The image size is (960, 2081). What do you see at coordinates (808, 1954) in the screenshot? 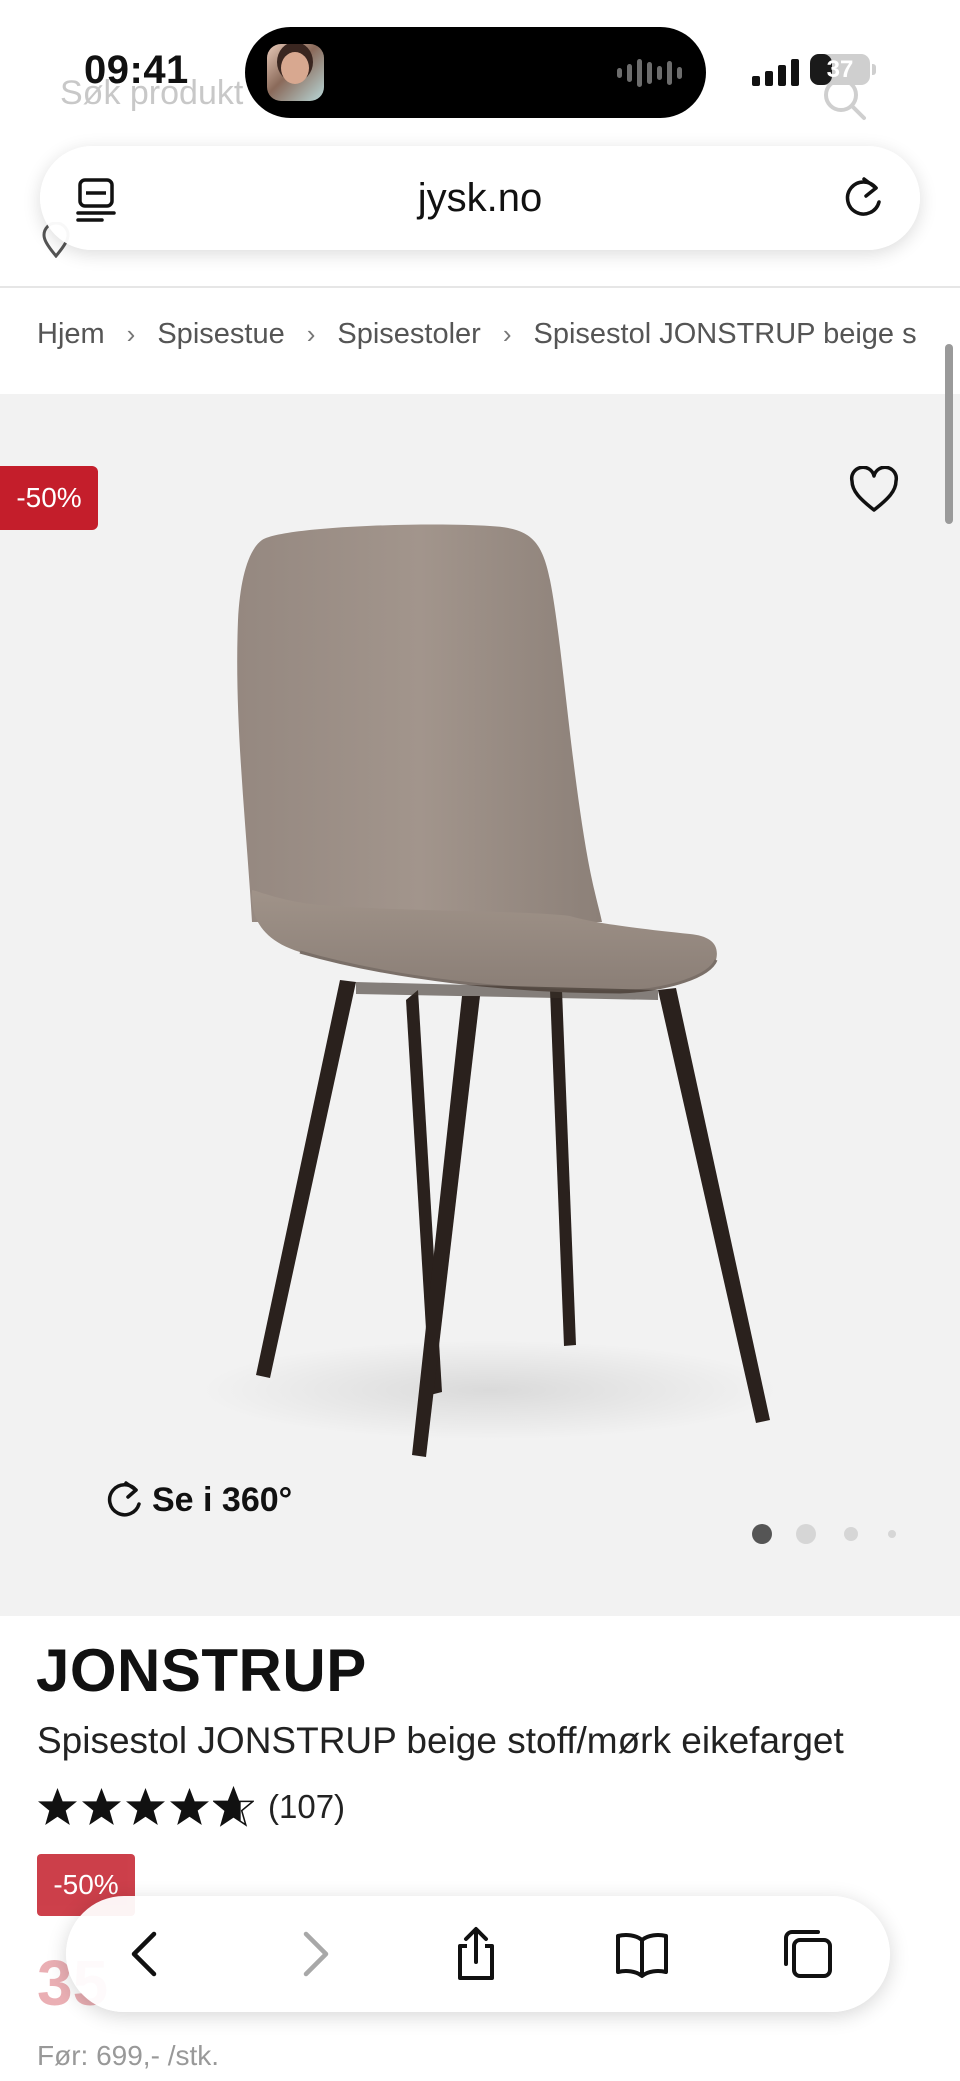
I see `tabs-icon` at bounding box center [808, 1954].